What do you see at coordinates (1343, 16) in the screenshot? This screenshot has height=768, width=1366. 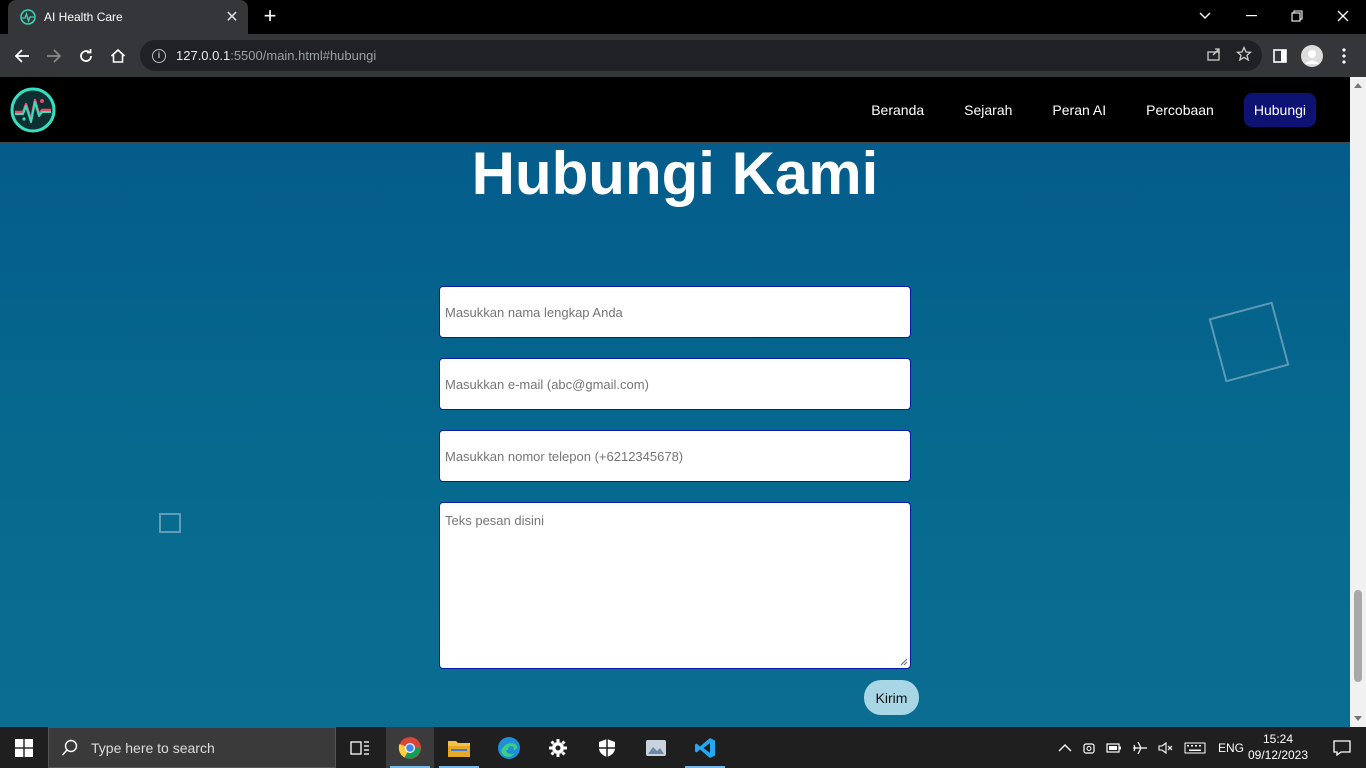 I see `close-window-icon` at bounding box center [1343, 16].